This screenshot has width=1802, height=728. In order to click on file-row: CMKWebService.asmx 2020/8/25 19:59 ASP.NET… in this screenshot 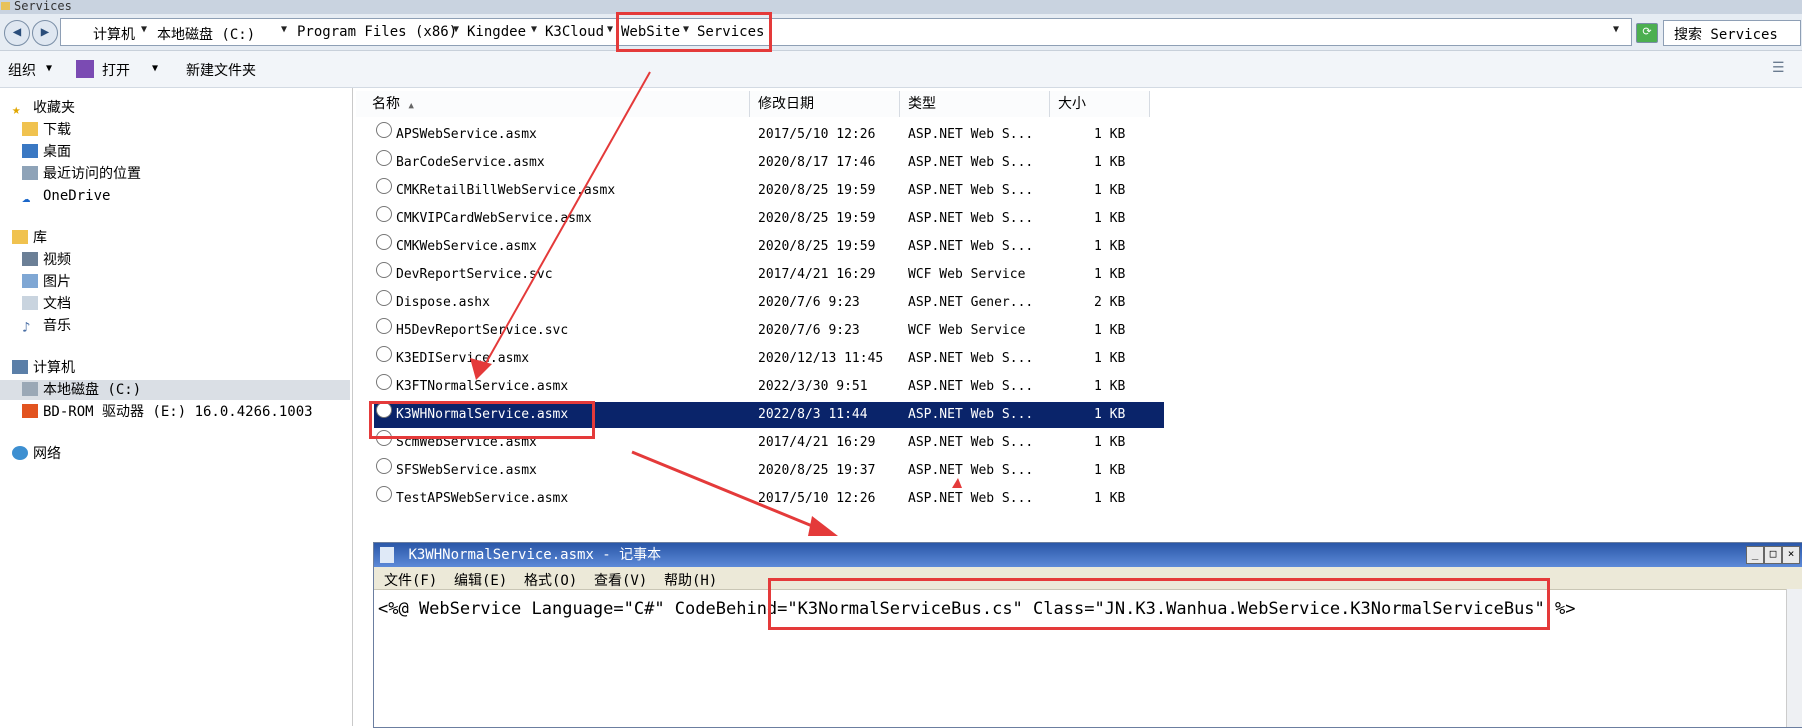, I will do `click(769, 247)`.